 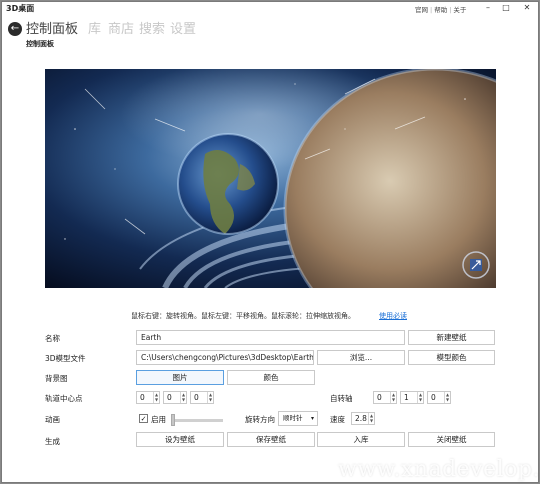 What do you see at coordinates (393, 316) in the screenshot?
I see `read-me-link: 使用必读` at bounding box center [393, 316].